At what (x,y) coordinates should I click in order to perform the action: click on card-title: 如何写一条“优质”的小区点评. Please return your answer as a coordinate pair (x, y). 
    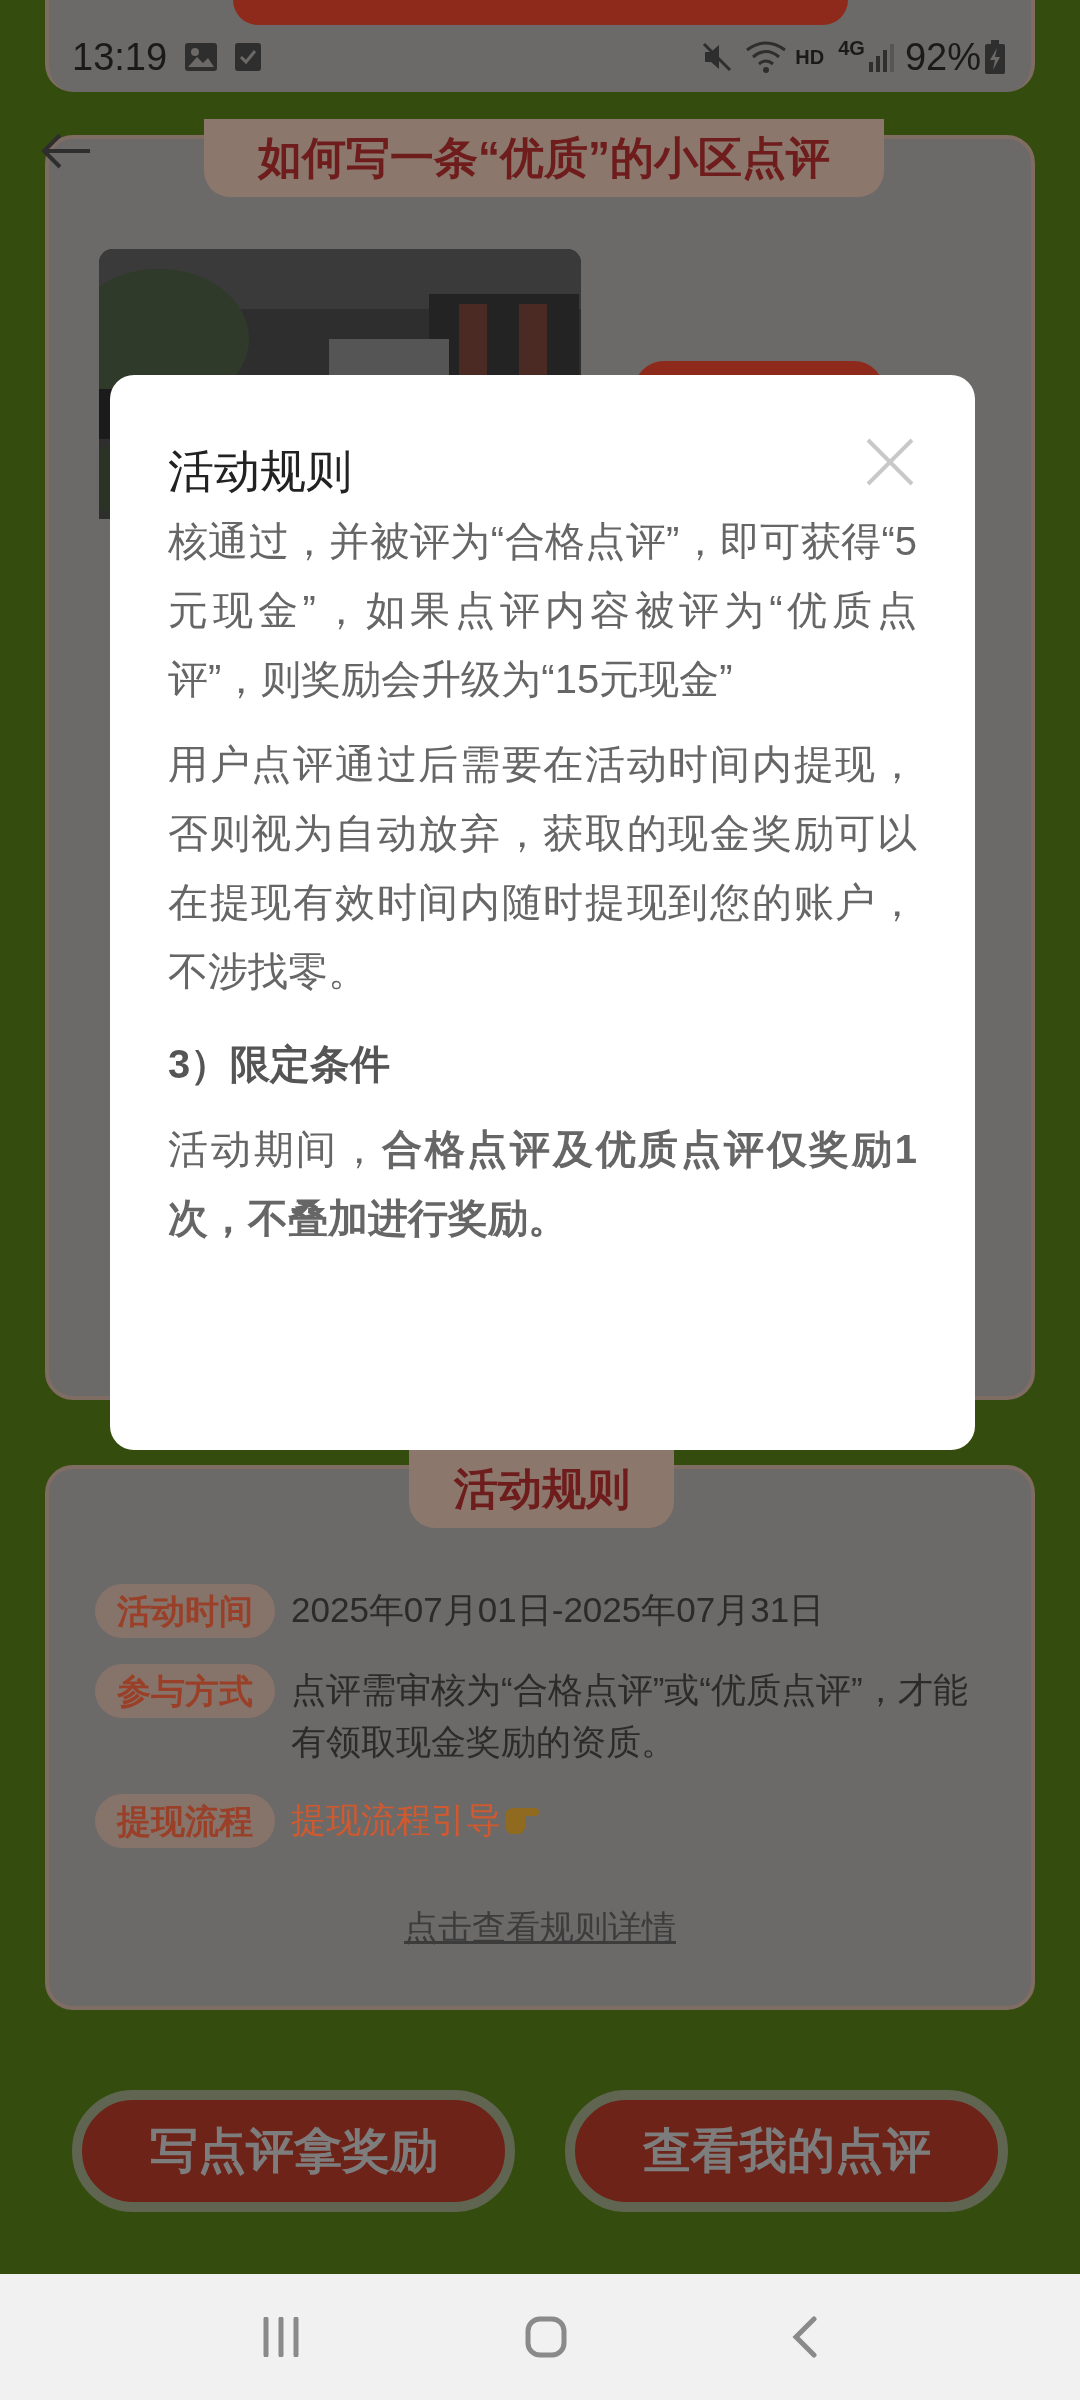
    Looking at the image, I should click on (544, 158).